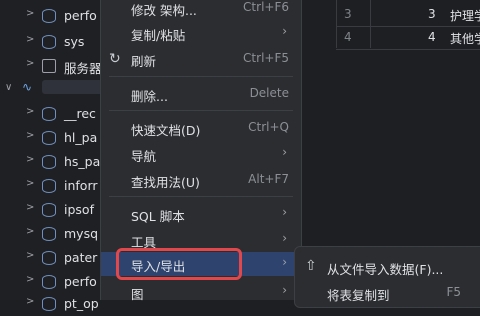 The width and height of the screenshot is (480, 316). What do you see at coordinates (201, 292) in the screenshot?
I see `menu-item-diagram: 图 ›` at bounding box center [201, 292].